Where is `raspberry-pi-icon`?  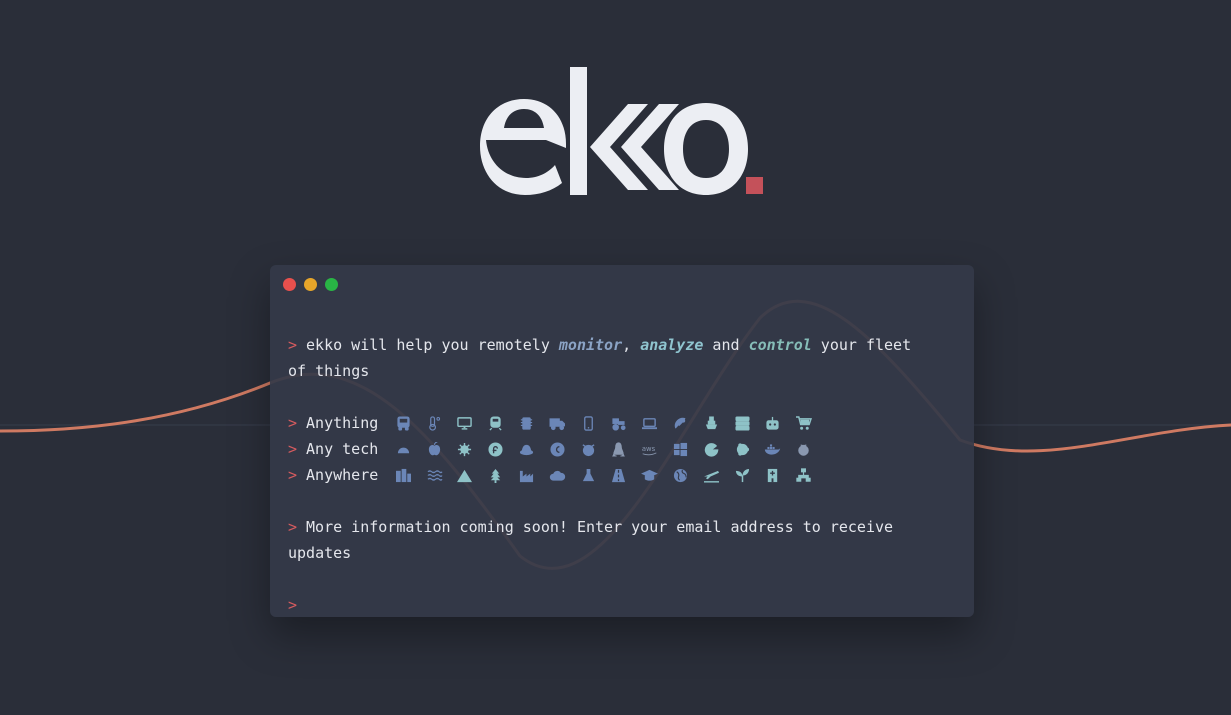
raspberry-pi-icon is located at coordinates (804, 450).